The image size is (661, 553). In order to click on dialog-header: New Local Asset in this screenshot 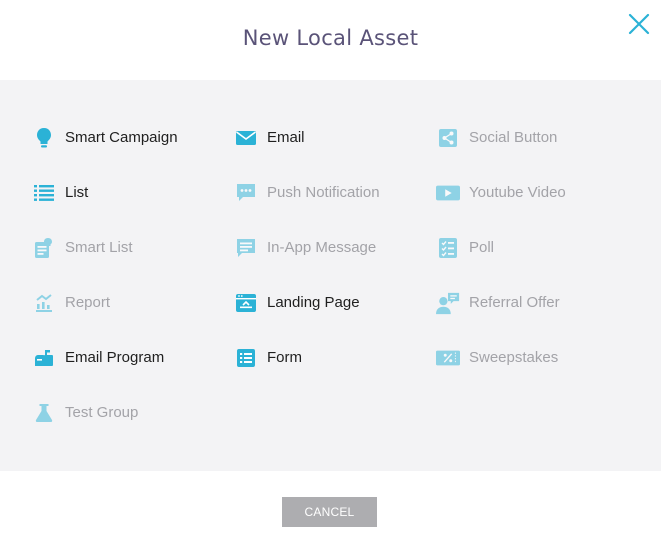, I will do `click(330, 40)`.